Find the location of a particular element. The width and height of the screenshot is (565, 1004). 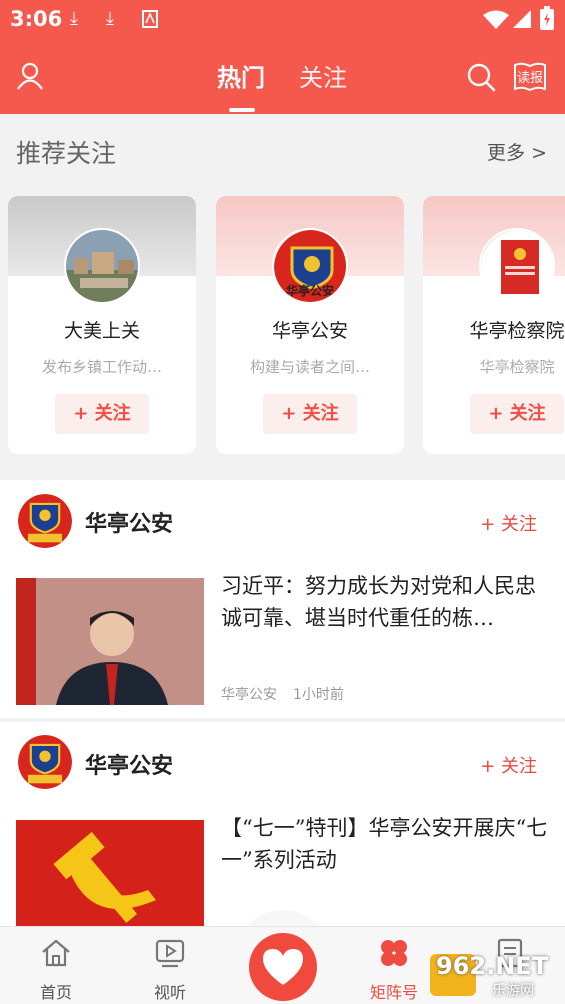

heart-icon is located at coordinates (283, 967).